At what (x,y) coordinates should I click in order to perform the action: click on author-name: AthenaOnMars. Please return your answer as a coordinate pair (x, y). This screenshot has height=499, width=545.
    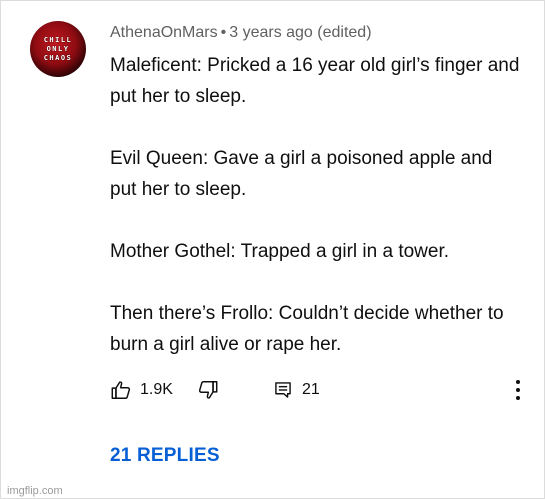
    Looking at the image, I should click on (164, 32).